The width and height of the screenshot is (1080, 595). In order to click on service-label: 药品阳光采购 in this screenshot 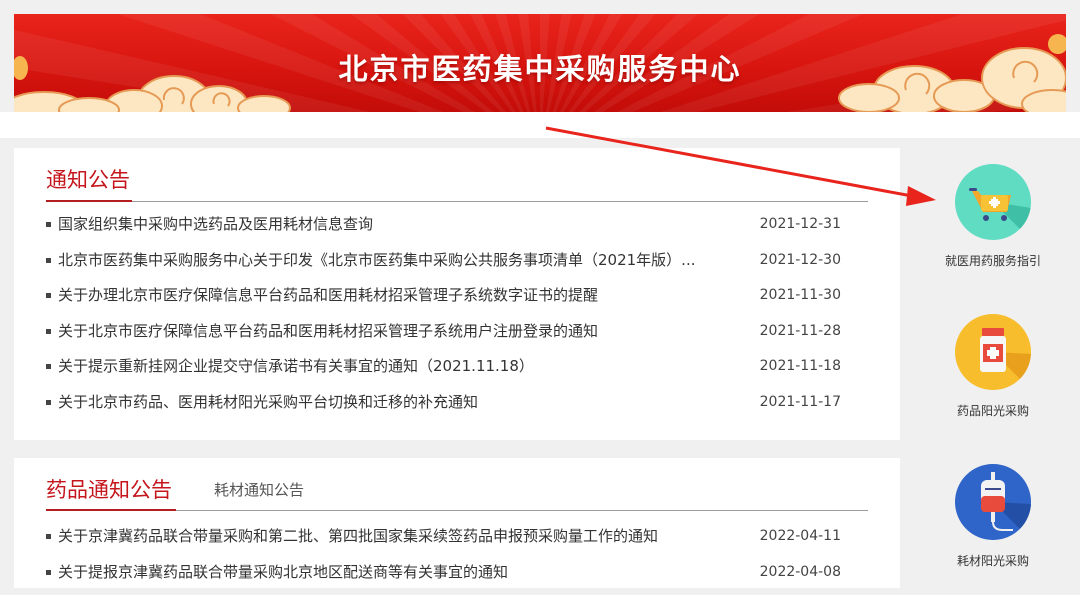, I will do `click(993, 410)`.